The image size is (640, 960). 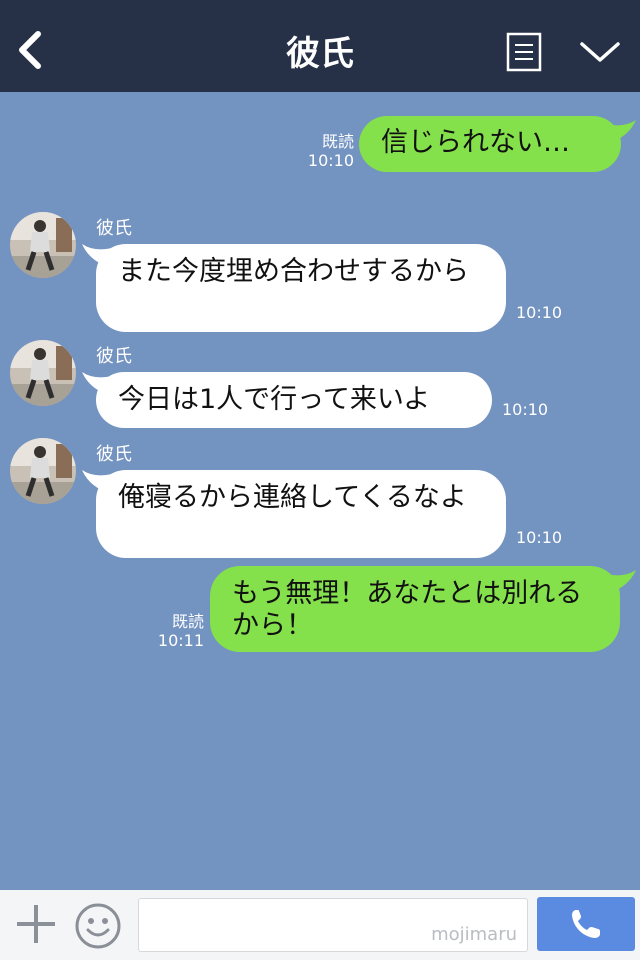 I want to click on message-bubble-received: 今日は1人で行って来いよ, so click(x=294, y=400).